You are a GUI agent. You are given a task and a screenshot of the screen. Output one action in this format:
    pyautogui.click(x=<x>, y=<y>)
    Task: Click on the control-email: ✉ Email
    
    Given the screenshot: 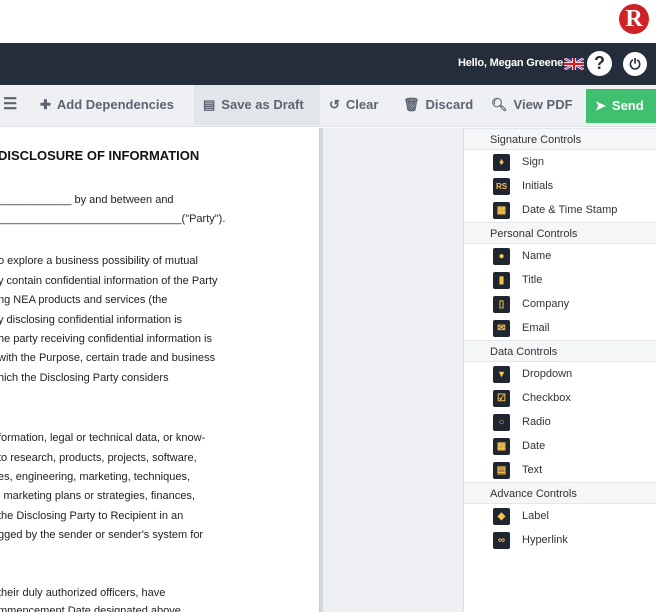 What is the action you would take?
    pyautogui.click(x=560, y=330)
    